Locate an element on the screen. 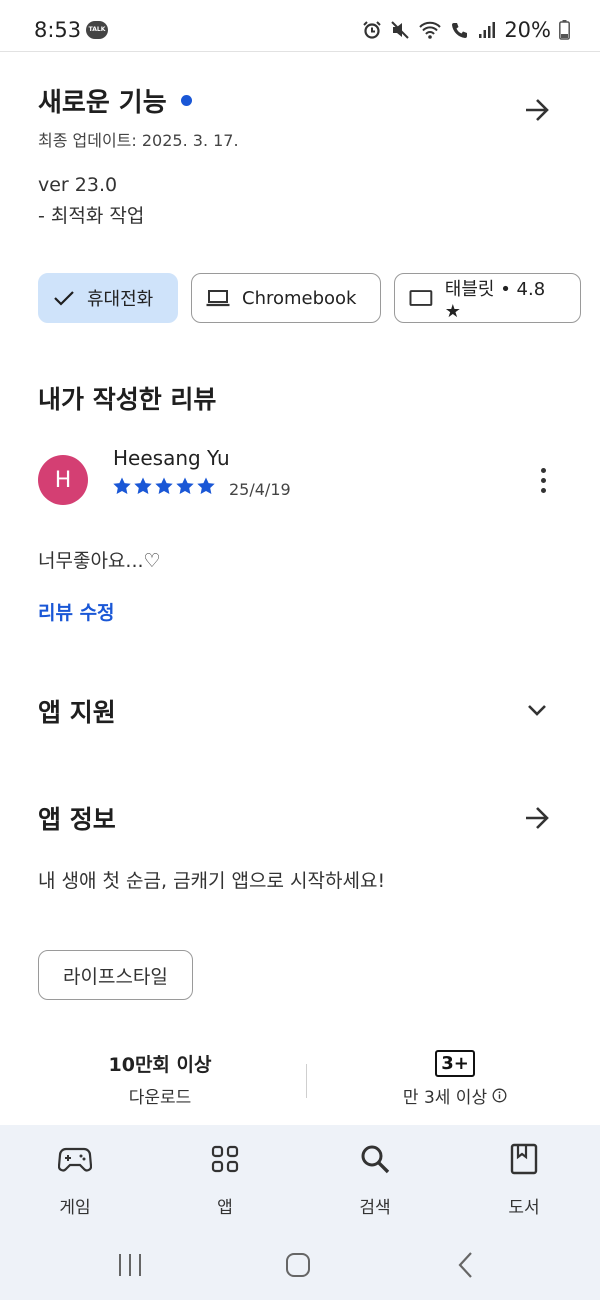  content-rating-label: 만 3세 이상 is located at coordinates (445, 1098).